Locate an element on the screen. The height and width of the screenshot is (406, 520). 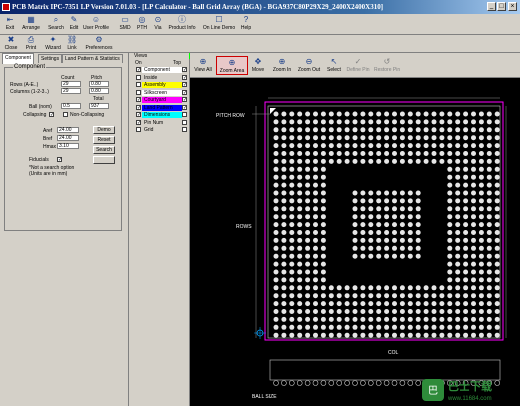
layer-row: Grid is located at coordinates (161, 130).